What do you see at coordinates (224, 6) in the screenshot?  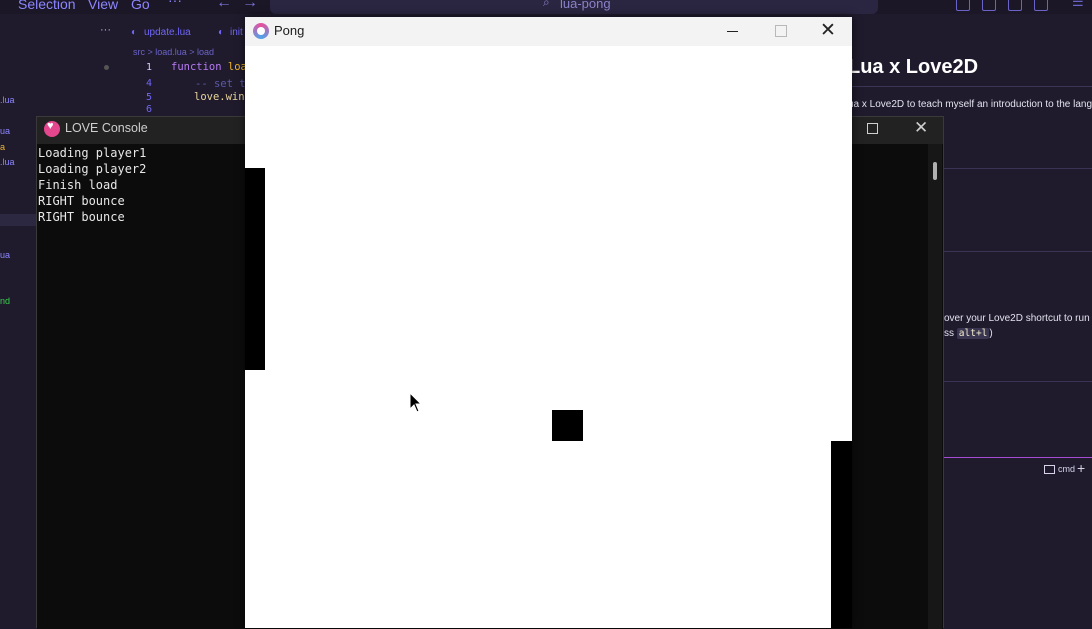 I see `back-arrow-icon: ←` at bounding box center [224, 6].